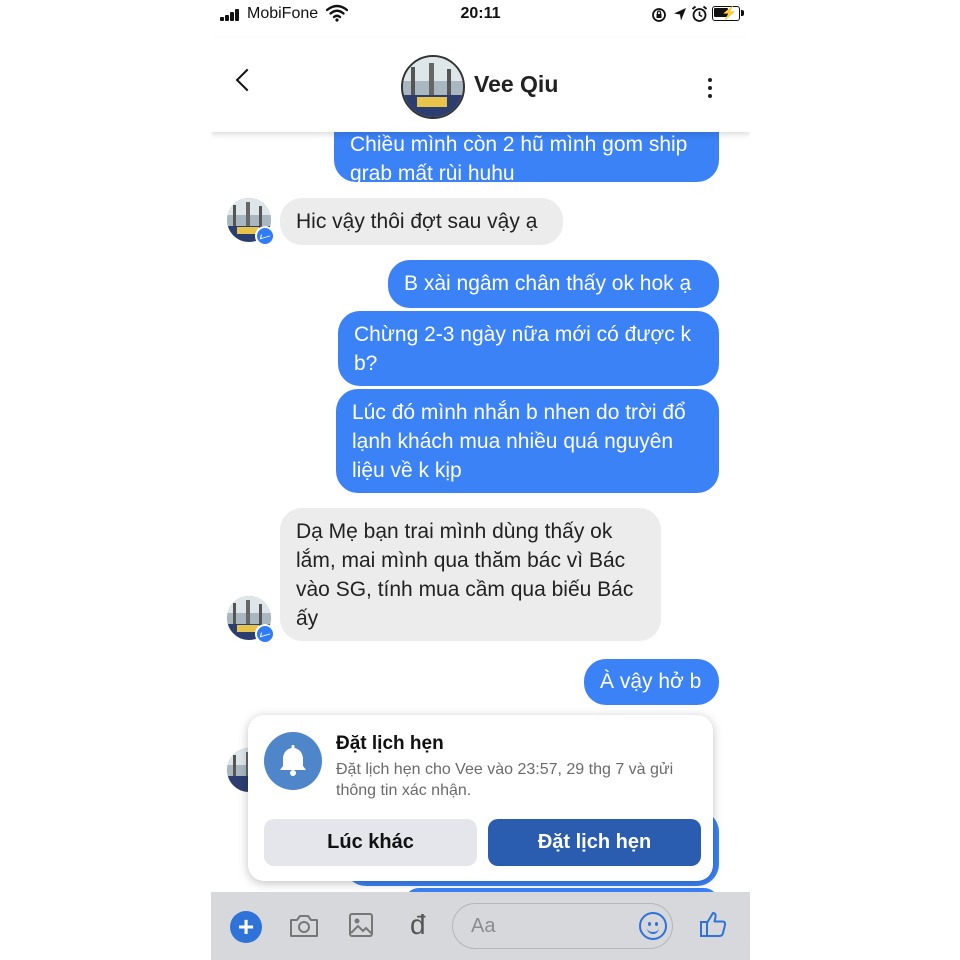  I want to click on message-composer: + đ Aa, so click(480, 926).